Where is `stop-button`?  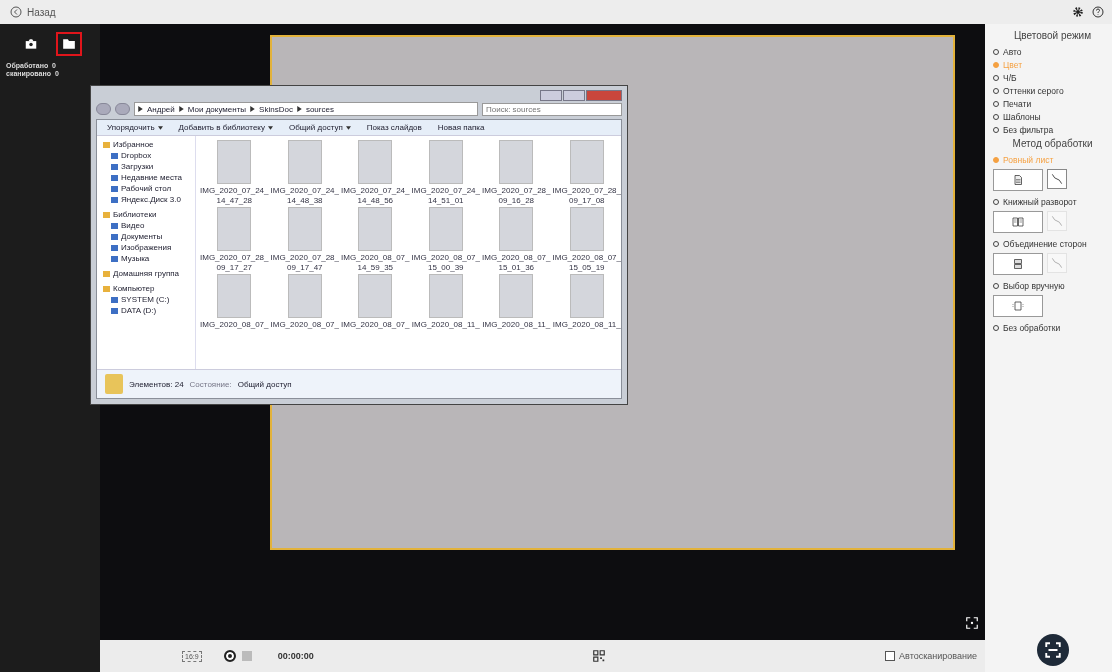 stop-button is located at coordinates (246, 656).